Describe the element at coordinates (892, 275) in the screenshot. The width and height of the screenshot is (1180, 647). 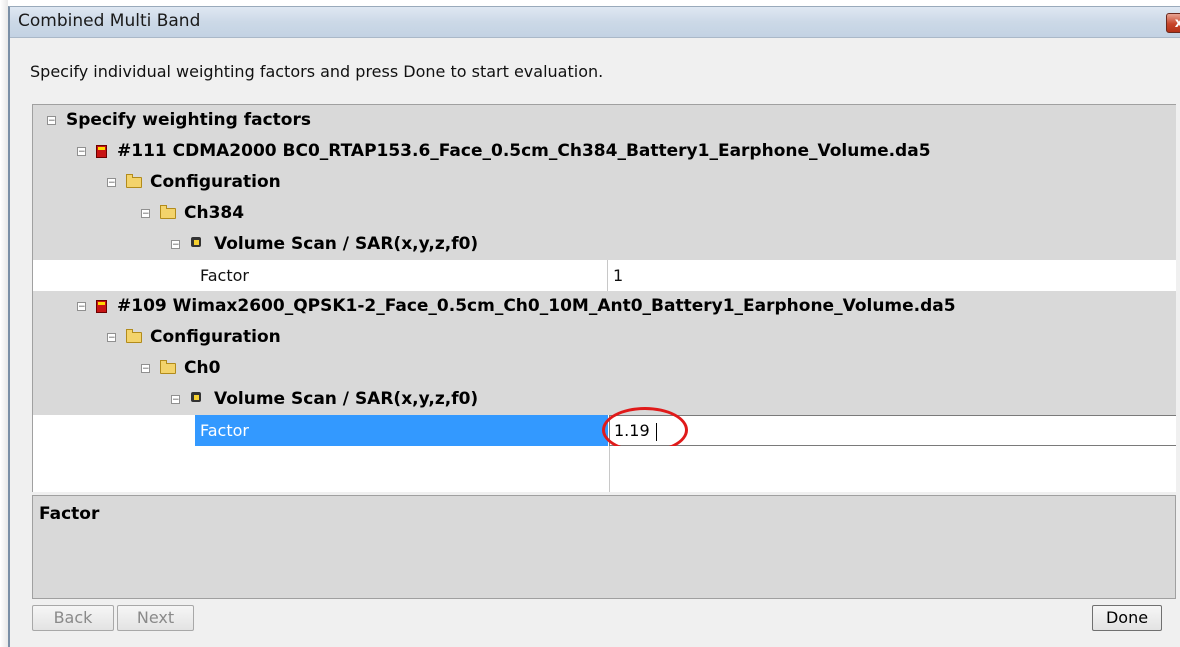
I see `property-value: 1` at that location.